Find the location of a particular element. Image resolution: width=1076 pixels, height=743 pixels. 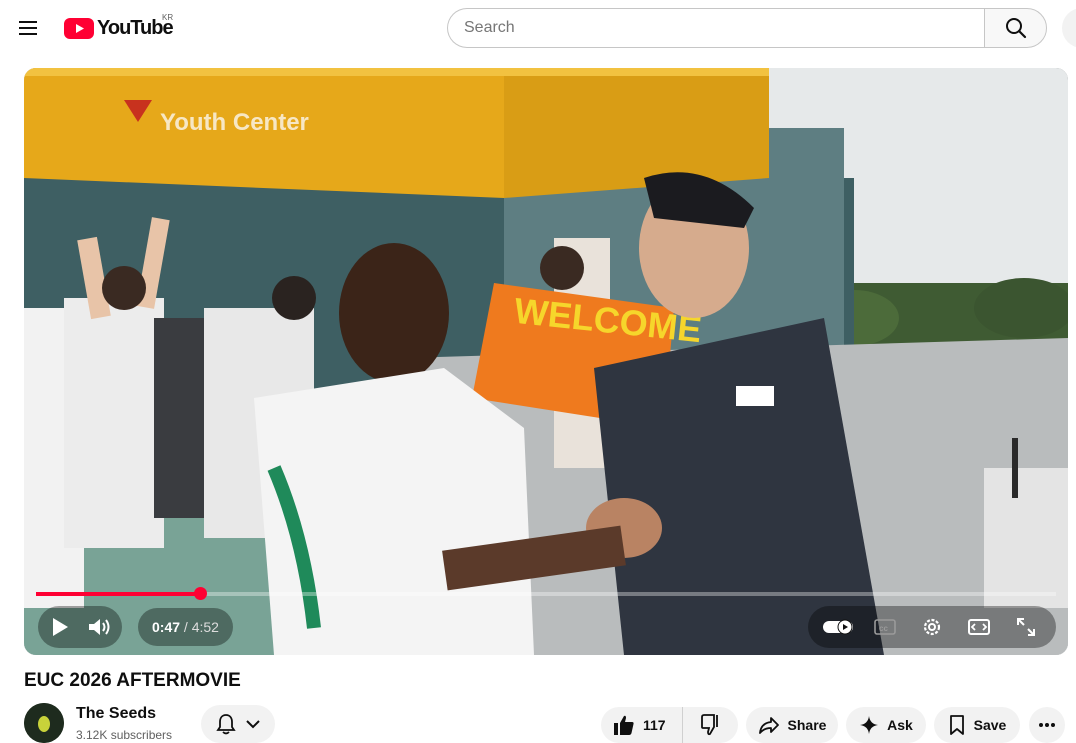

like-button: 117 is located at coordinates (642, 725).